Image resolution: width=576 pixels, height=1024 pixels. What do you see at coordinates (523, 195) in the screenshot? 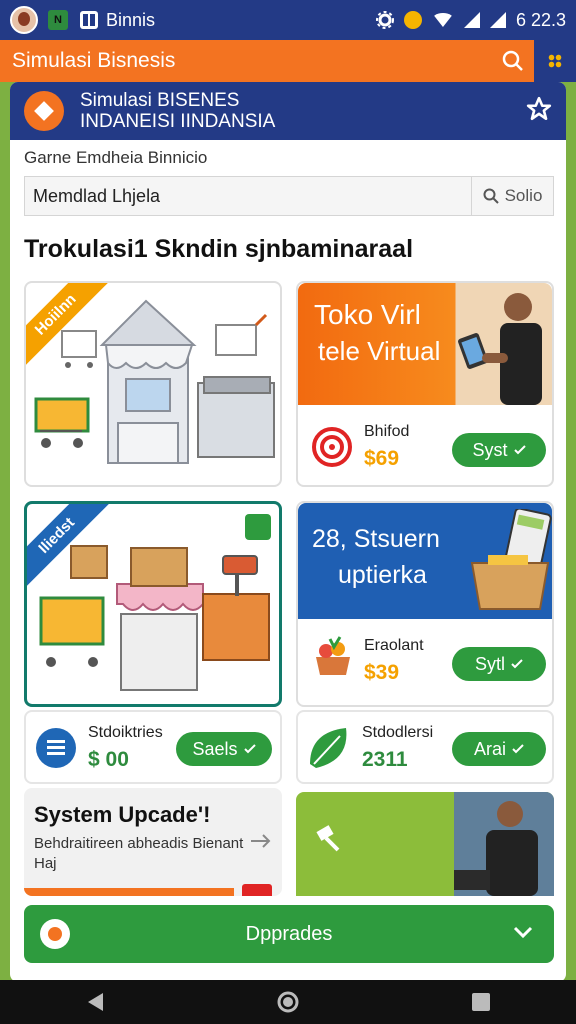
I see `search-button-label: Solio` at bounding box center [523, 195].